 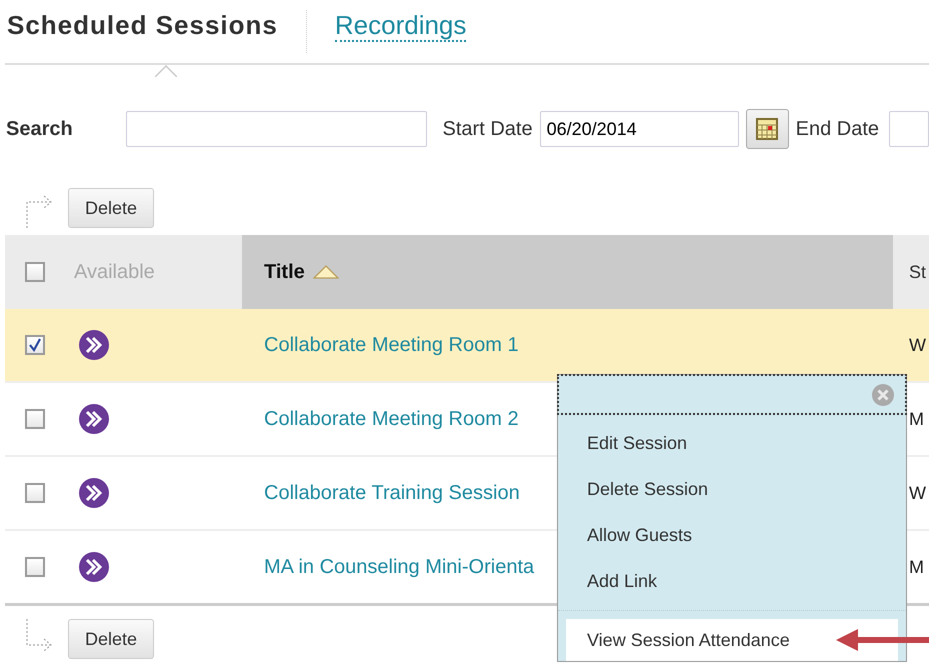 I want to click on menu-item: Add Link, so click(x=732, y=581).